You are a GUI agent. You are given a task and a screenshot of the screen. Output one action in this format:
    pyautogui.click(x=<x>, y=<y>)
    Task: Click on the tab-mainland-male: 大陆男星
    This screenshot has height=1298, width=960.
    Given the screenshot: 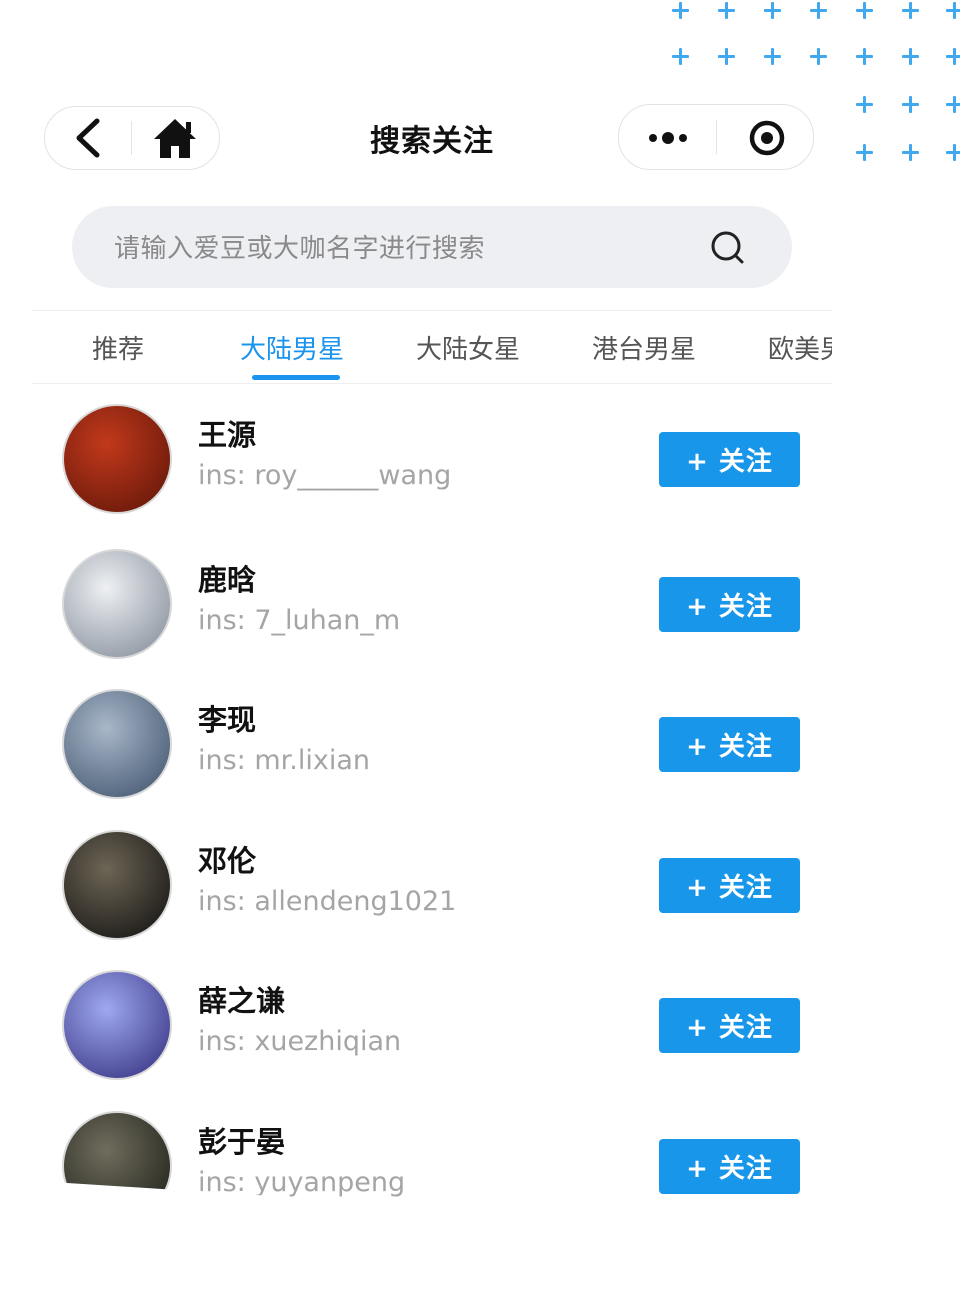 What is the action you would take?
    pyautogui.click(x=292, y=347)
    